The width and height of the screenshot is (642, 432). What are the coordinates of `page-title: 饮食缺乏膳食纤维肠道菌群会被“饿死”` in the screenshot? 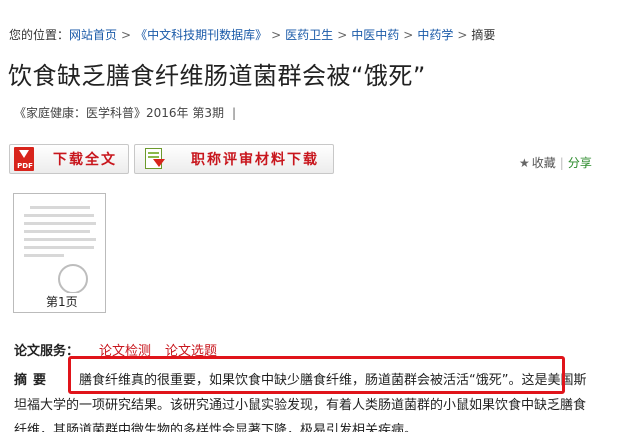 It's located at (217, 76).